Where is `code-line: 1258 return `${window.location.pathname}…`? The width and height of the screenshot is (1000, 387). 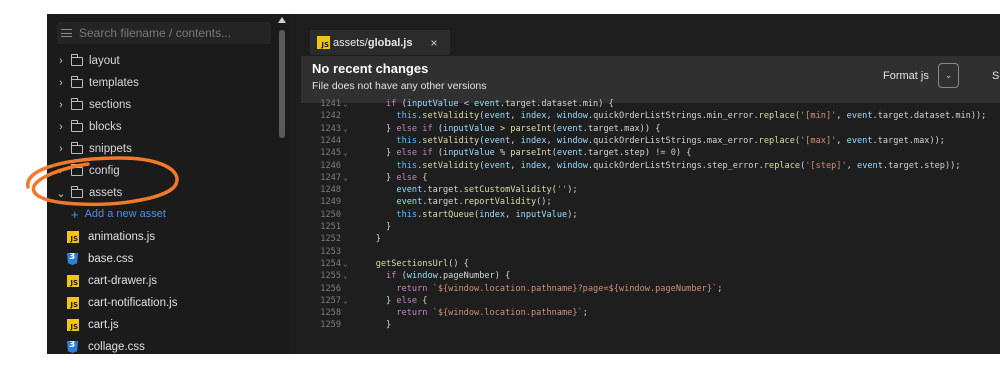 code-line: 1258 return `${window.location.pathname}… is located at coordinates (650, 314).